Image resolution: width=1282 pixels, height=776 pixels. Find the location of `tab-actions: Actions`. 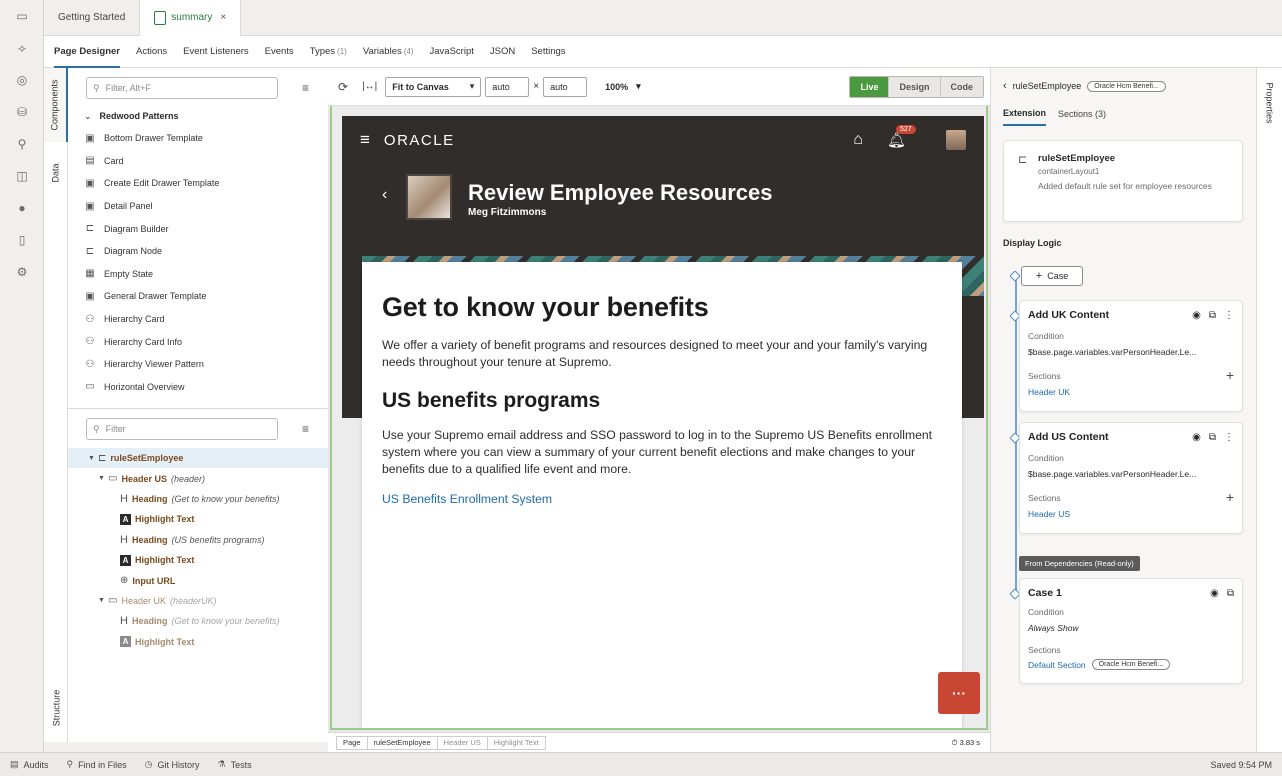

tab-actions: Actions is located at coordinates (151, 52).